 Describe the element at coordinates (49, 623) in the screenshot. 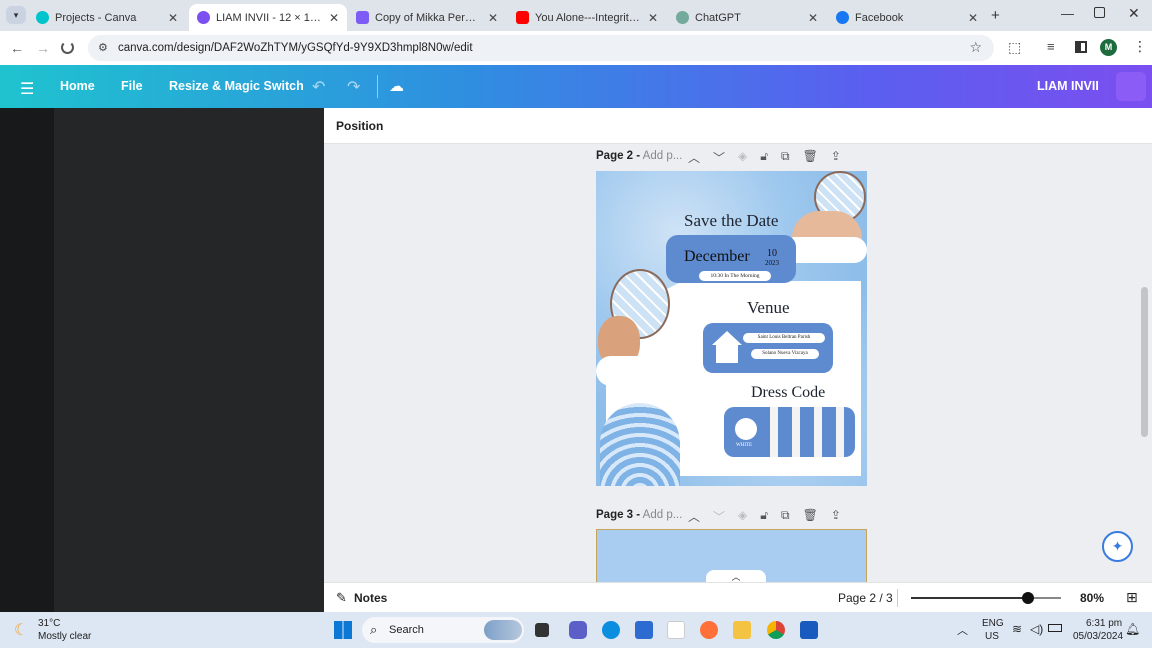

I see `weather-temp: 31°C` at that location.